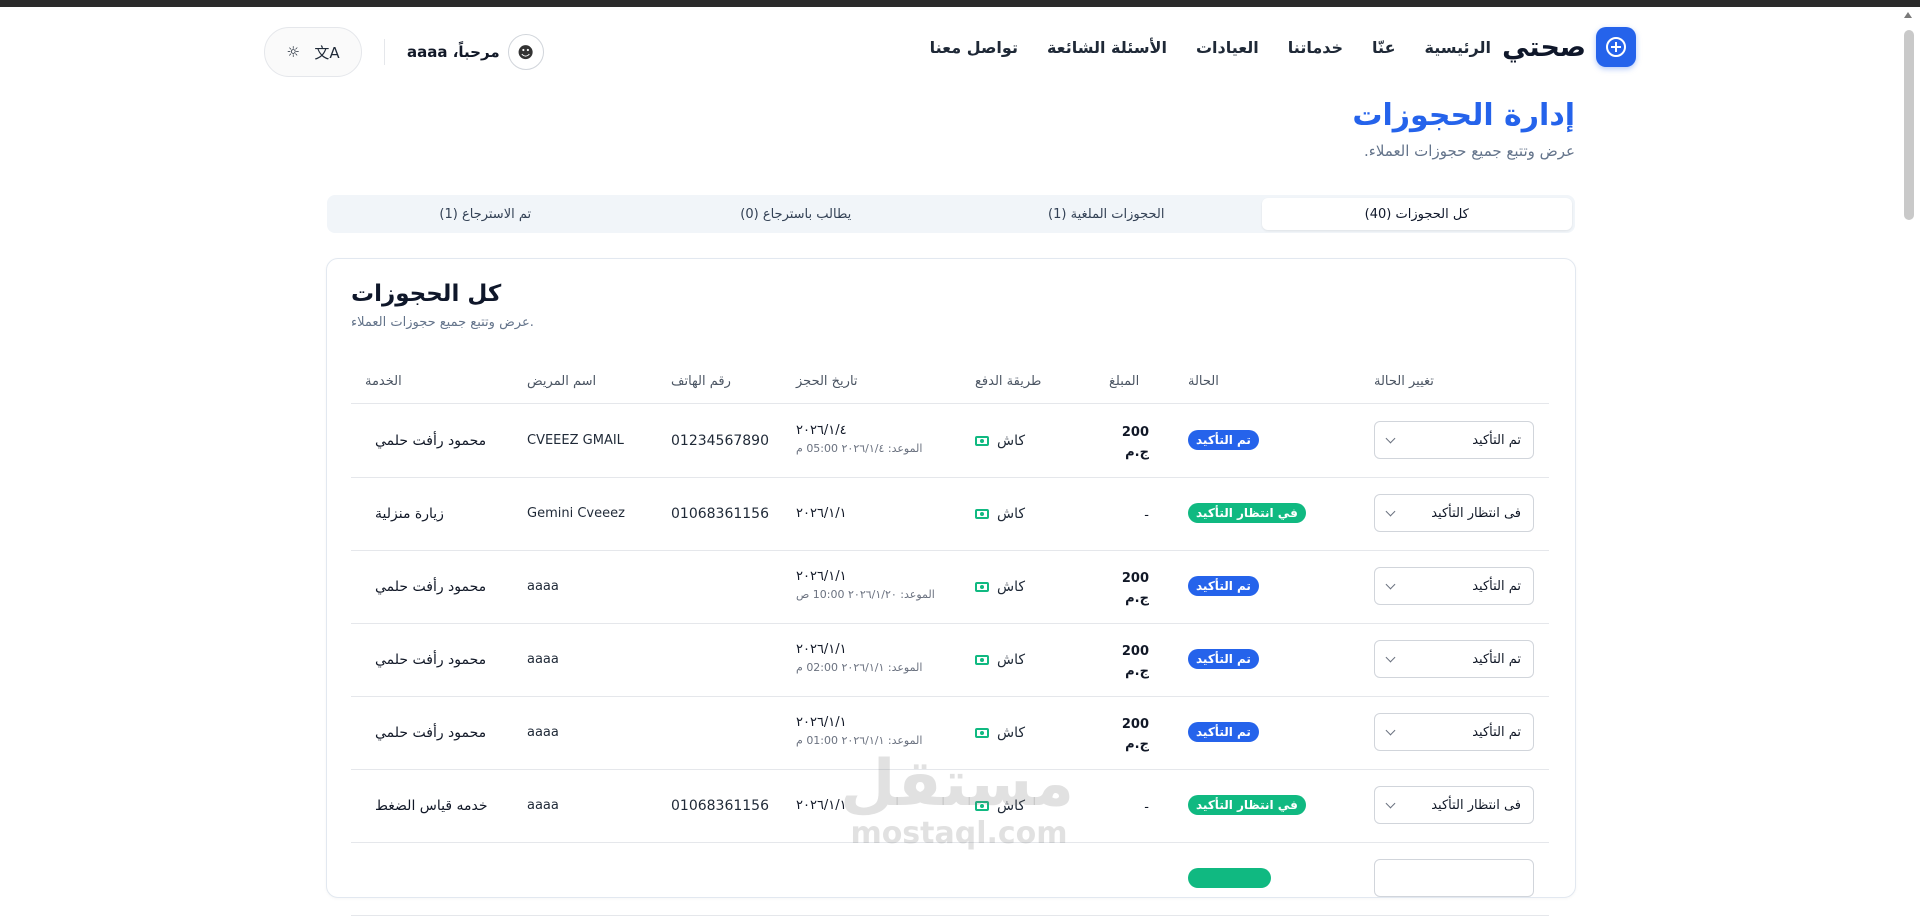  What do you see at coordinates (525, 52) in the screenshot?
I see `user-avatar-icon: ☻` at bounding box center [525, 52].